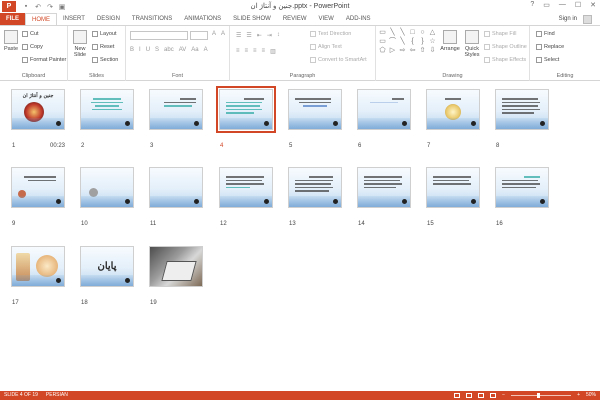 This screenshot has width=600, height=400. What do you see at coordinates (547, 60) in the screenshot?
I see `select-button: Select` at bounding box center [547, 60].